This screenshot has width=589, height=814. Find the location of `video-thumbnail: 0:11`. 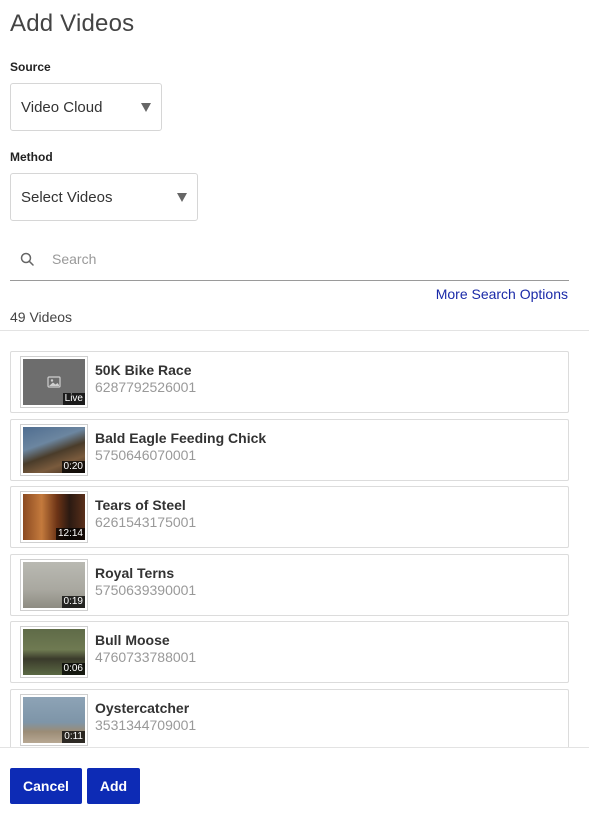

video-thumbnail: 0:11 is located at coordinates (54, 719).